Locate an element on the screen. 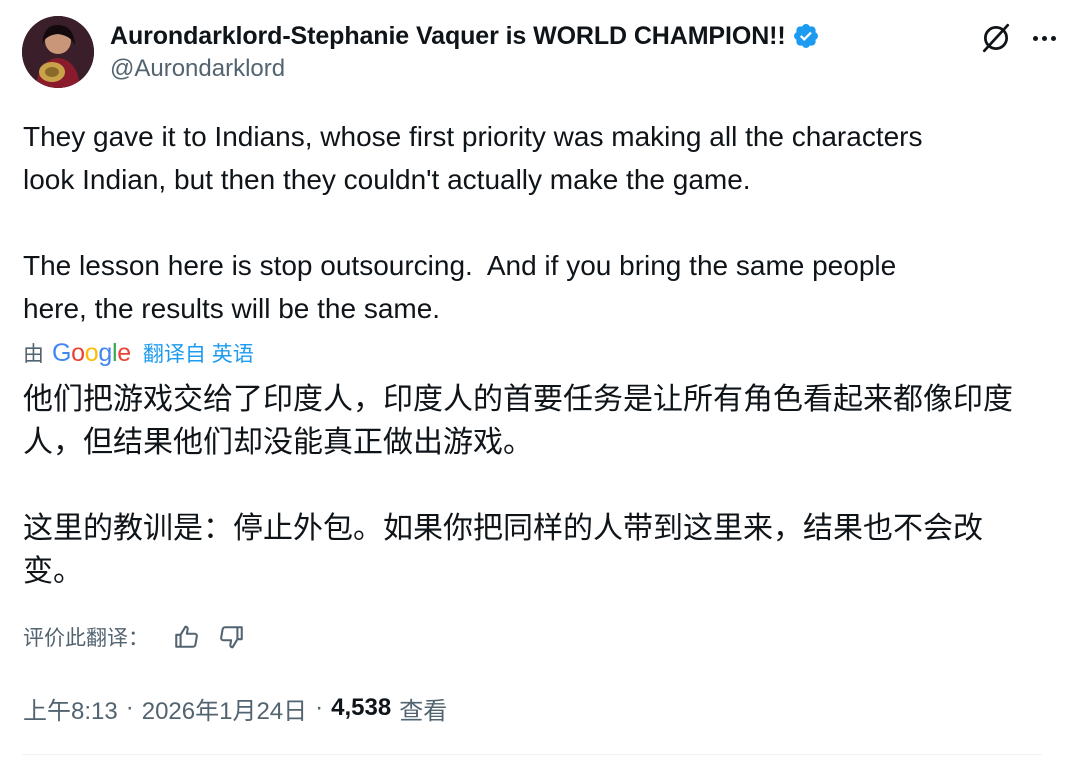 This screenshot has width=1080, height=757. translated-from-link: 翻译自 英语 is located at coordinates (198, 353).